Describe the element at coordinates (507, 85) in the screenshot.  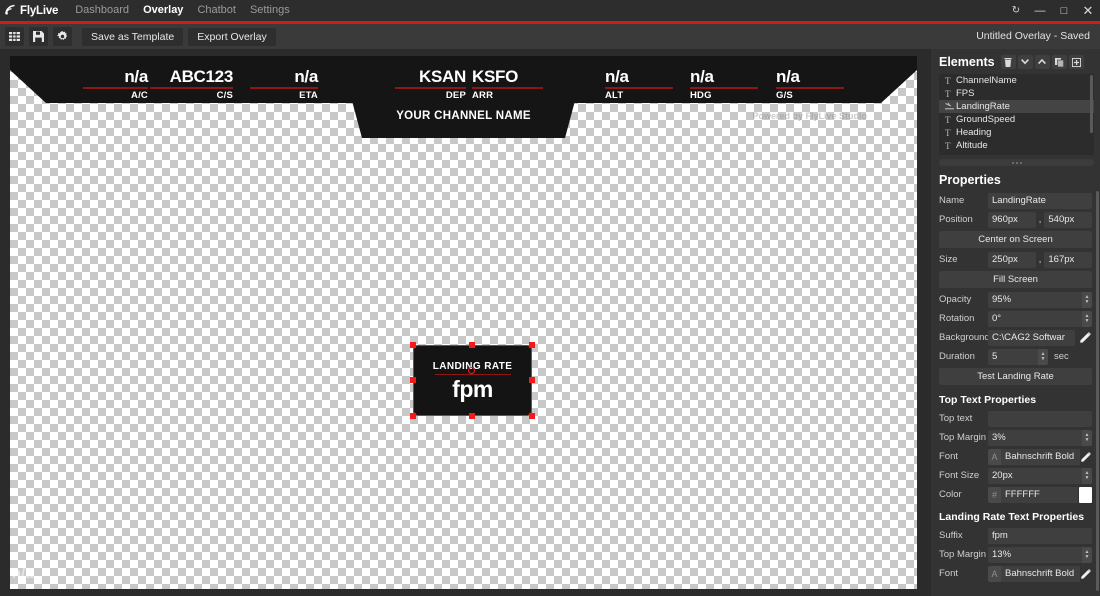
I see `overlay-field-arr: KSFO ARR` at that location.